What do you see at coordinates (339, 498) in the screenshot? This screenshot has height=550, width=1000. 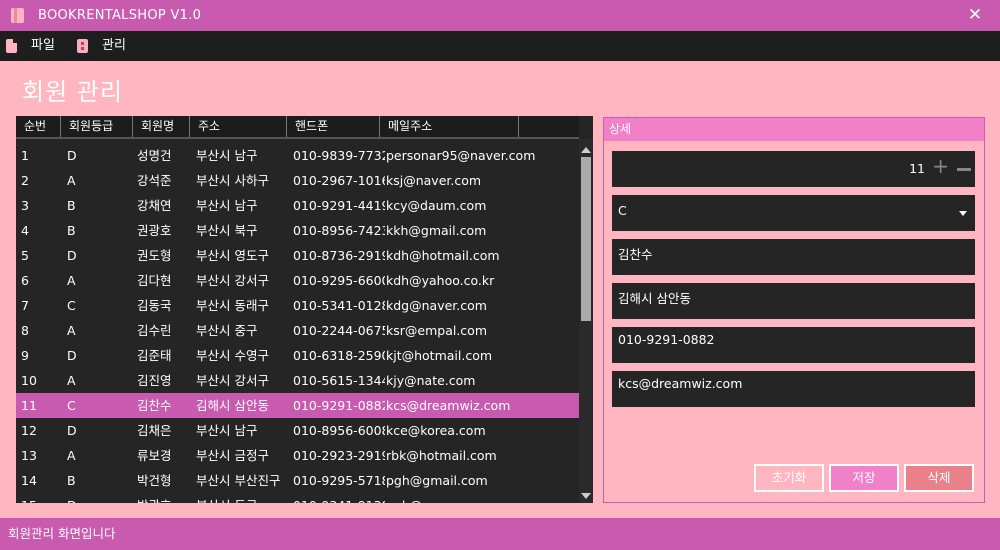 I see `table-cell-phone: 010-9341-9138` at bounding box center [339, 498].